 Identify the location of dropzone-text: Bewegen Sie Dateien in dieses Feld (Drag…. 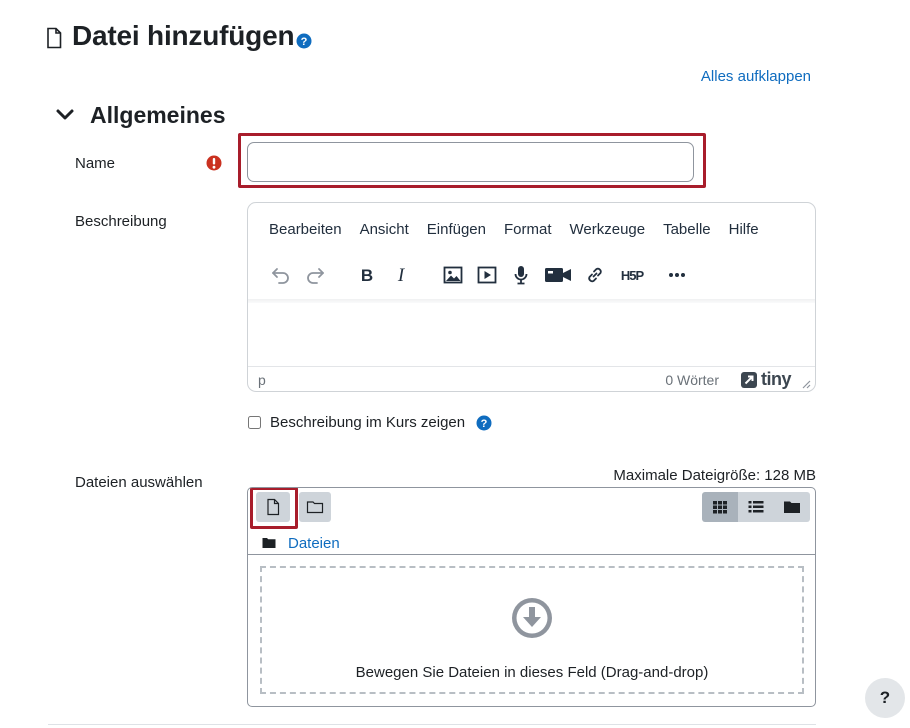
(532, 672).